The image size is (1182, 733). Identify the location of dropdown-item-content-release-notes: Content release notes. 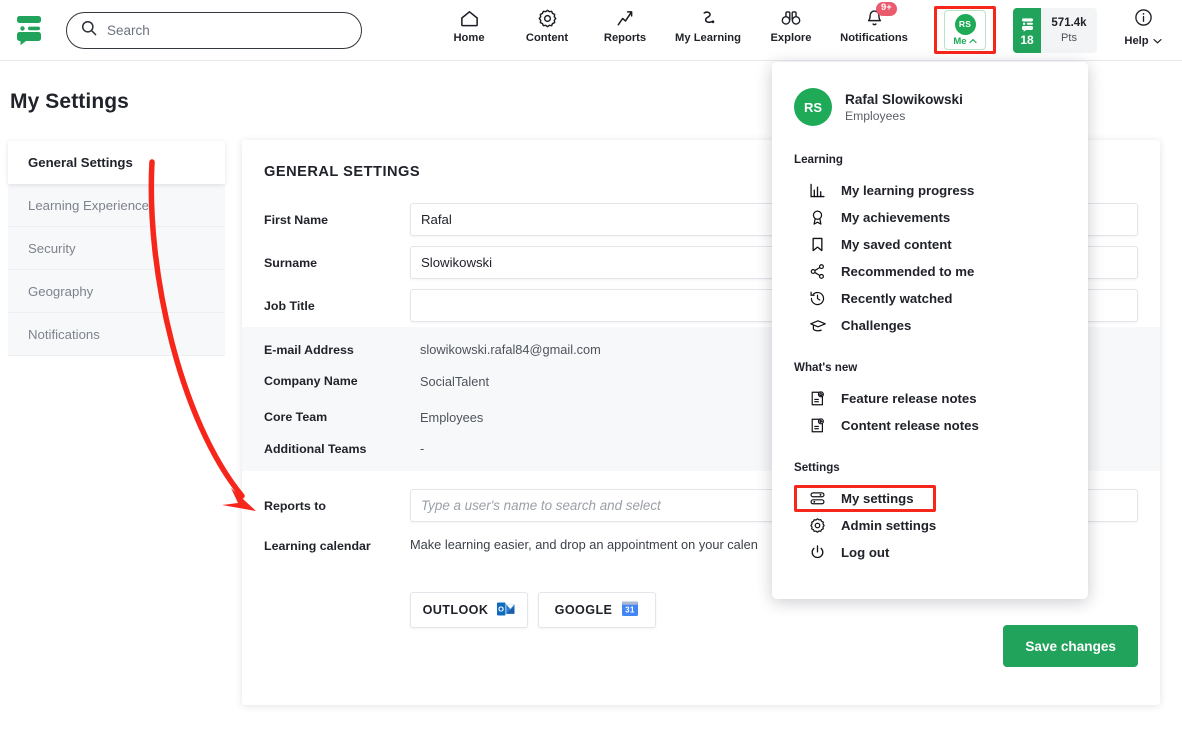
(930, 425).